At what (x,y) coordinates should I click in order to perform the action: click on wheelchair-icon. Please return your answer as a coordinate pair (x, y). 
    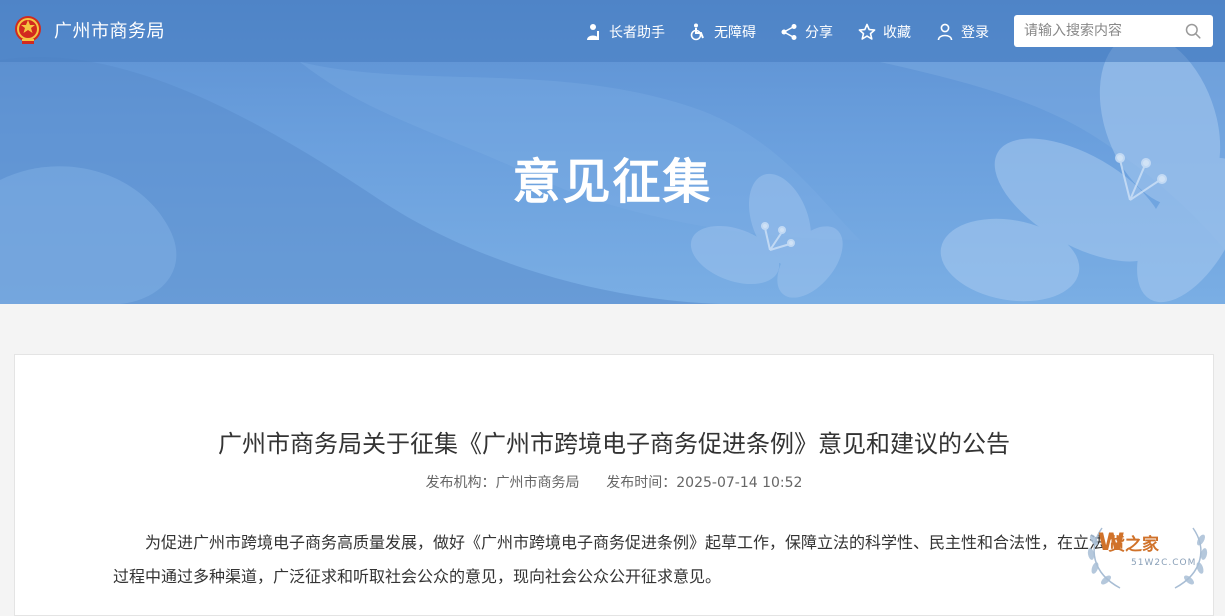
    Looking at the image, I should click on (697, 32).